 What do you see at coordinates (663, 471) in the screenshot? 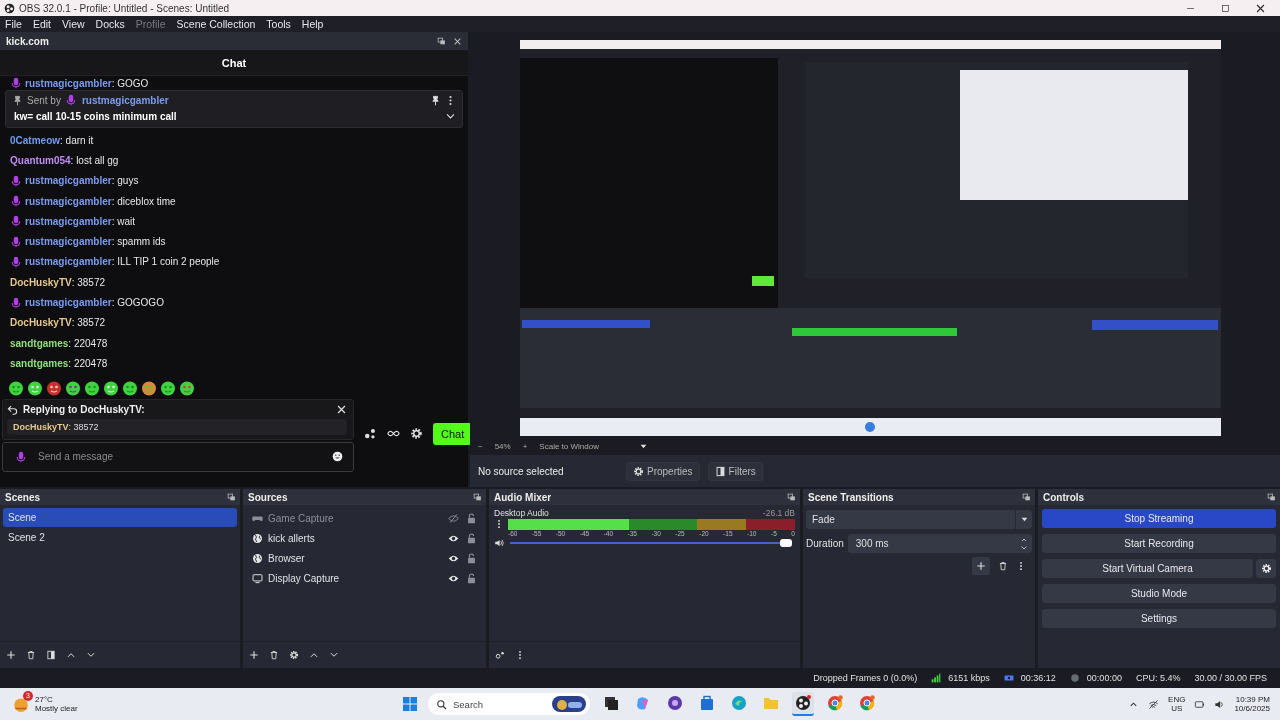
I see `properties-button: Properties` at bounding box center [663, 471].